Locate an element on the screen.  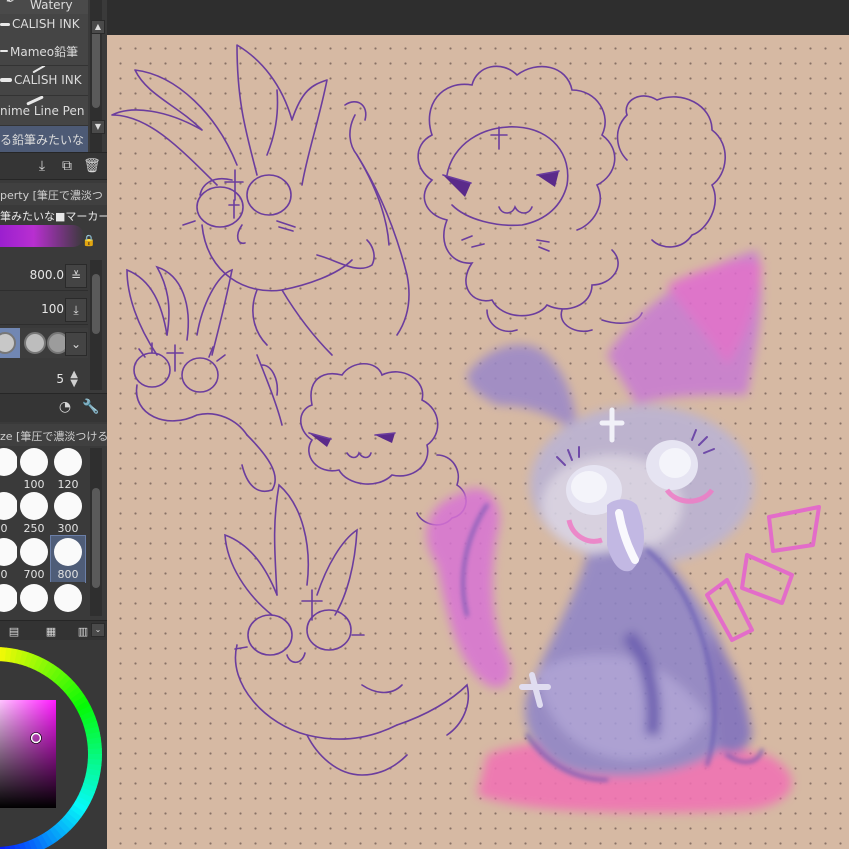
property-footer: ◔ 🔧 is located at coordinates (53, 407).